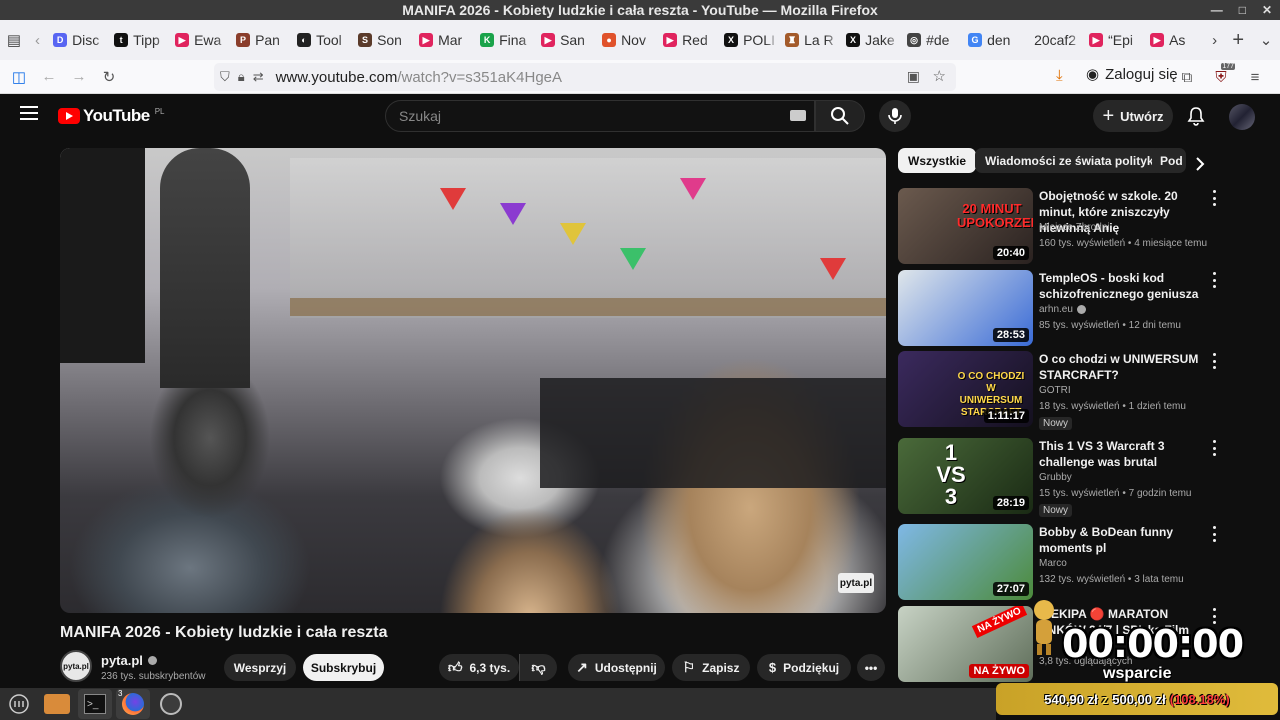 The height and width of the screenshot is (720, 1280). What do you see at coordinates (1132, 74) in the screenshot?
I see `login-button: ◉ Zaloguj się` at bounding box center [1132, 74].